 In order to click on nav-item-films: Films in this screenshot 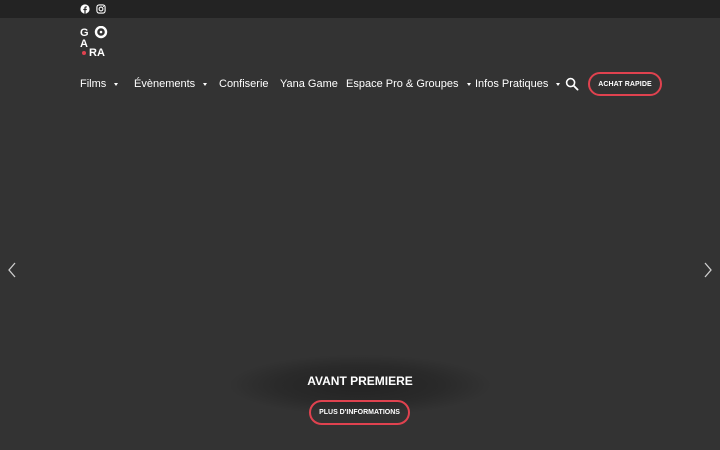, I will do `click(99, 84)`.